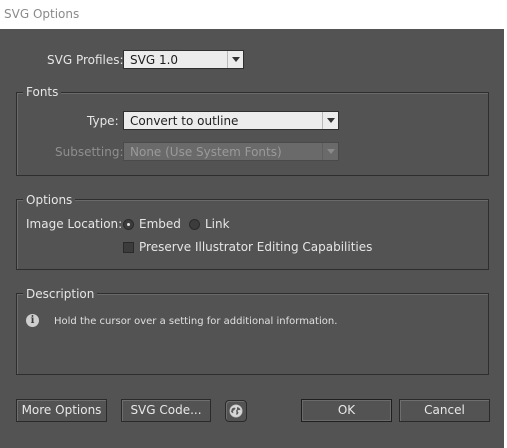  I want to click on ok-button: OK, so click(346, 410).